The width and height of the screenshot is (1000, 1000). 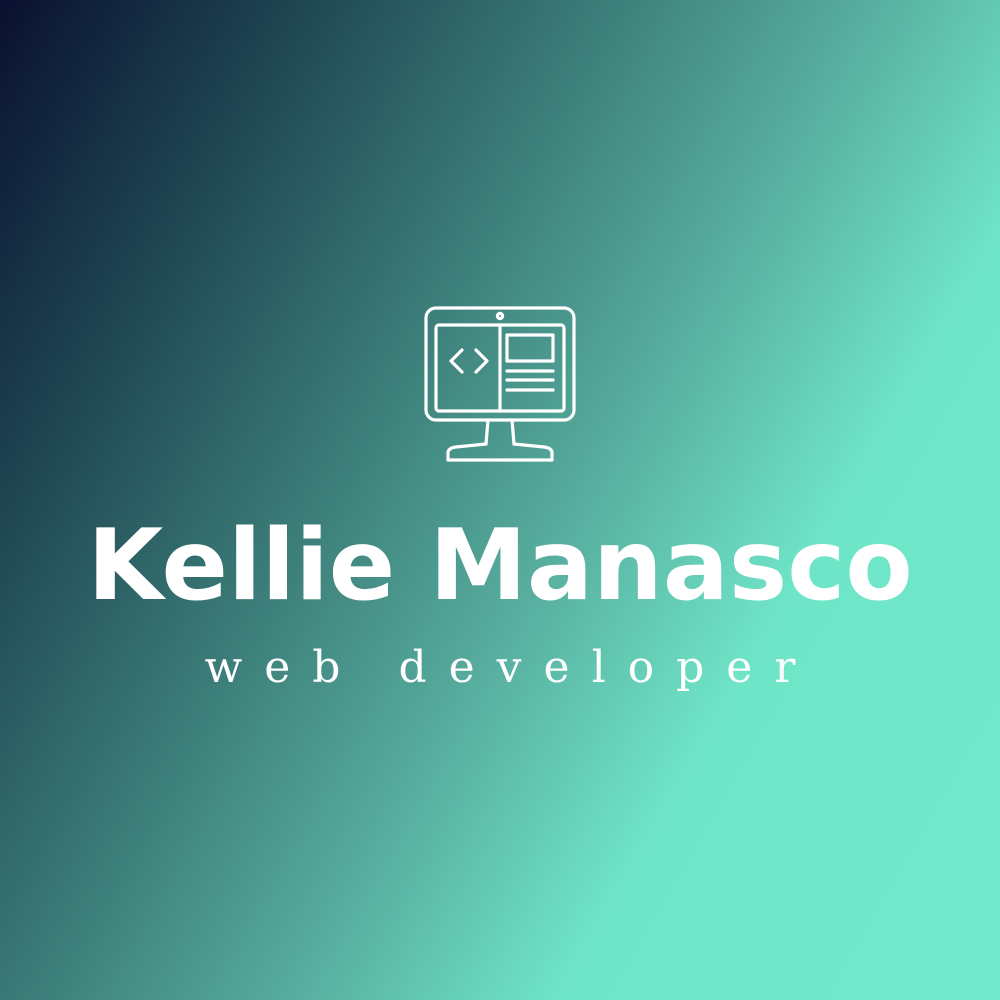 I want to click on tagline: web developer, so click(x=511, y=667).